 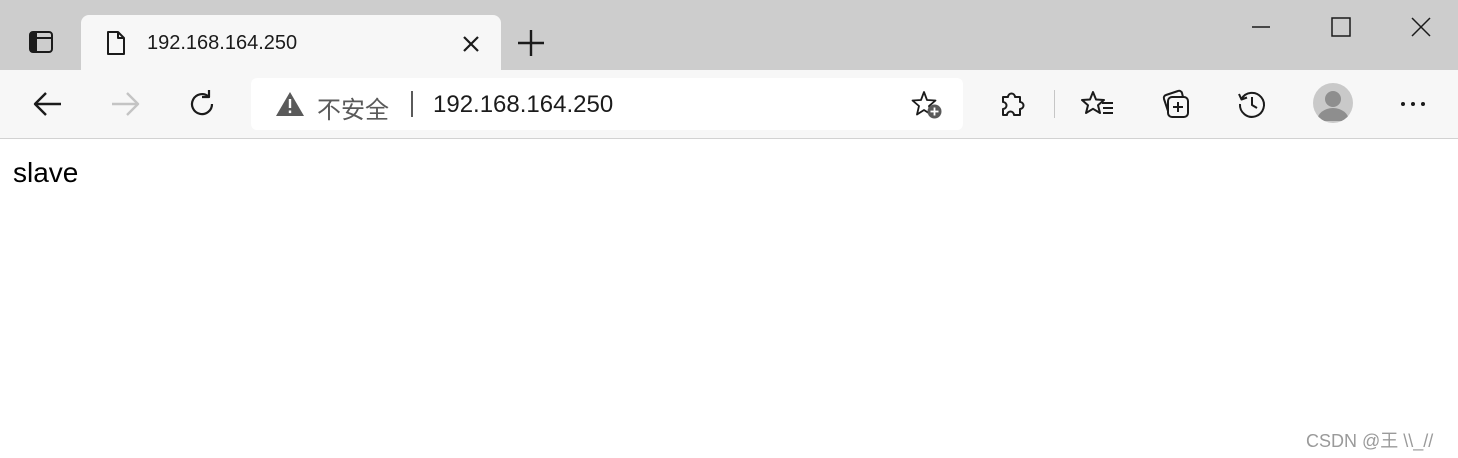 I want to click on history-button, so click(x=1252, y=104).